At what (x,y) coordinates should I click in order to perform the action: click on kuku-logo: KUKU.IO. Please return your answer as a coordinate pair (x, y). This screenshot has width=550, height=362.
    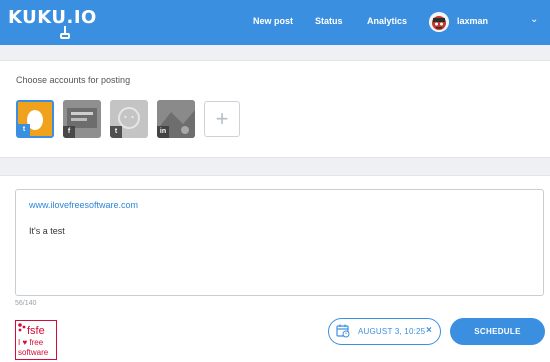
    Looking at the image, I should click on (52, 18).